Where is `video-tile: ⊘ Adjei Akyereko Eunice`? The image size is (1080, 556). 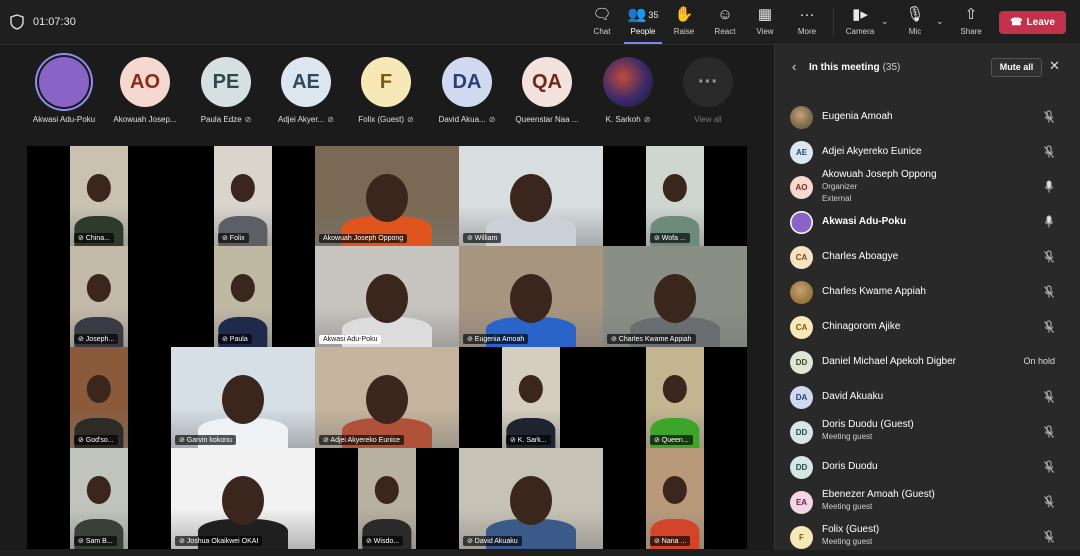 video-tile: ⊘ Adjei Akyereko Eunice is located at coordinates (387, 397).